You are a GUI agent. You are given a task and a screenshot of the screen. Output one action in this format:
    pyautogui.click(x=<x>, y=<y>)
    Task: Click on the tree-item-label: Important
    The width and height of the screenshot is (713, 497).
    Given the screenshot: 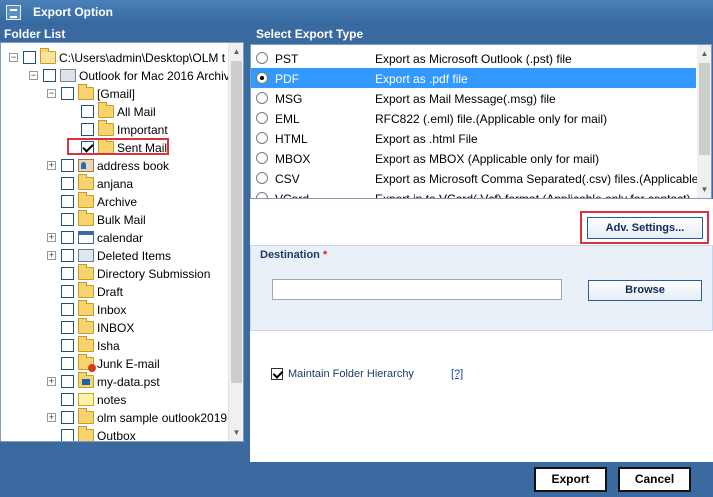 What is the action you would take?
    pyautogui.click(x=142, y=130)
    